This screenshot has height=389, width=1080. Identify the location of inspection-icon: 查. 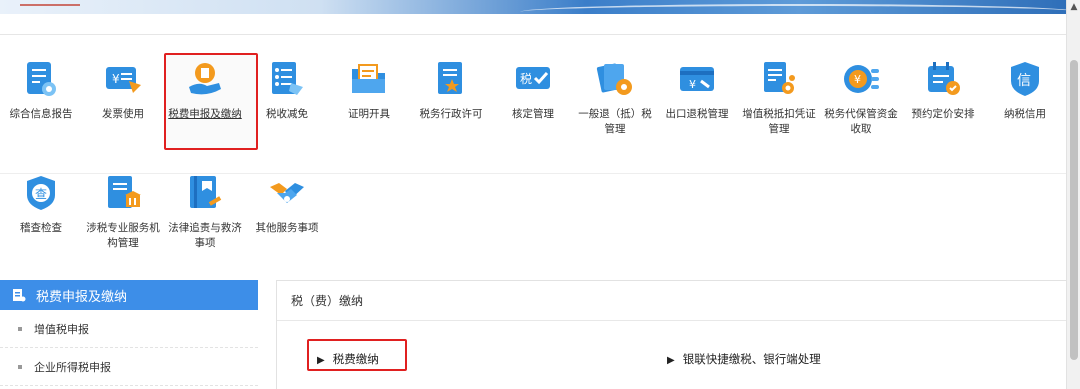
(41, 193).